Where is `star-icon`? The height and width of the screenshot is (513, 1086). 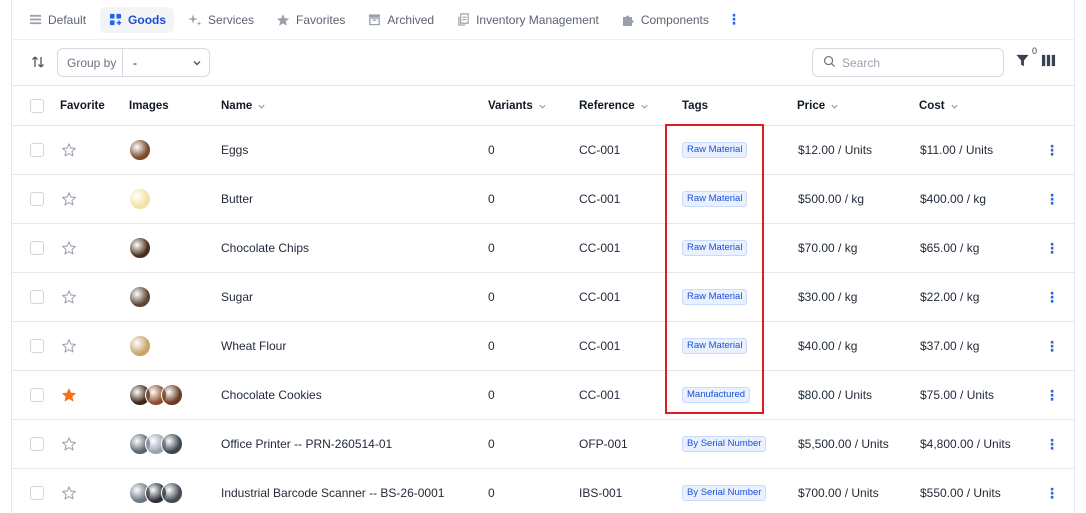 star-icon is located at coordinates (283, 20).